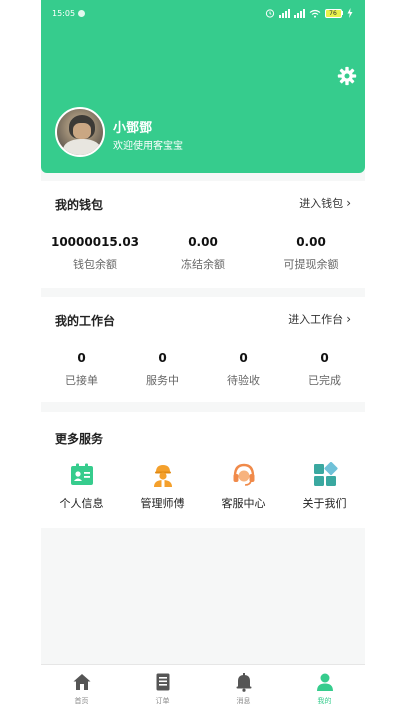  Describe the element at coordinates (81, 692) in the screenshot. I see `tab-home: 首页` at that location.